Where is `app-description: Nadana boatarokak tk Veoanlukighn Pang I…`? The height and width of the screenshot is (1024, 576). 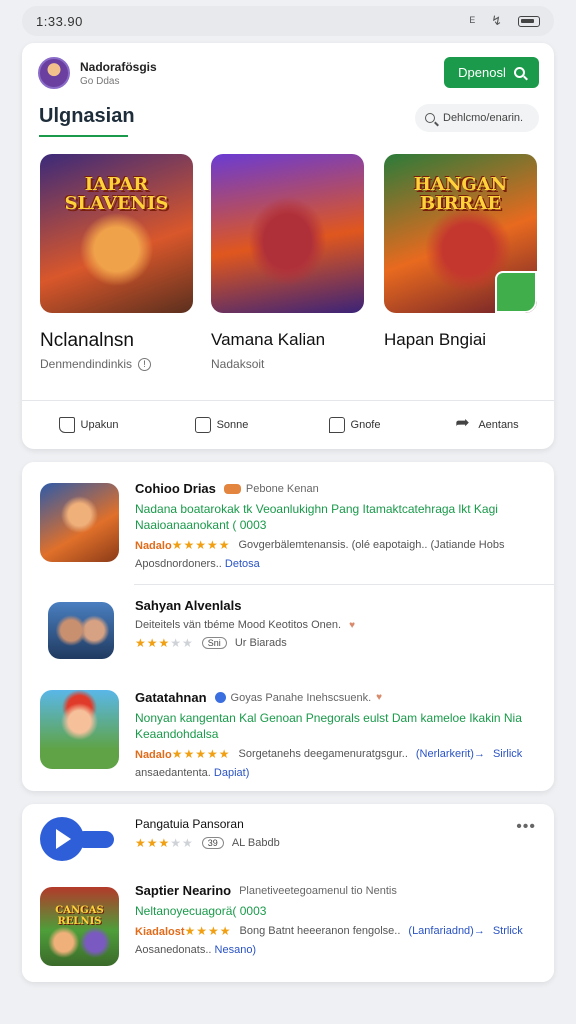 app-description: Nadana boatarokak tk Veoanlukighn Pang I… is located at coordinates (316, 517).